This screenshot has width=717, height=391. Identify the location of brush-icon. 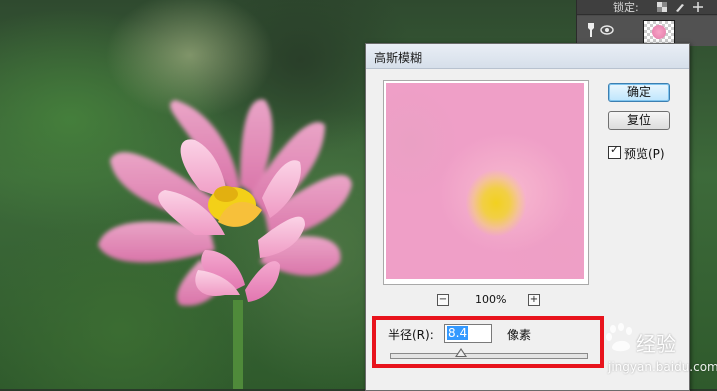
(591, 30).